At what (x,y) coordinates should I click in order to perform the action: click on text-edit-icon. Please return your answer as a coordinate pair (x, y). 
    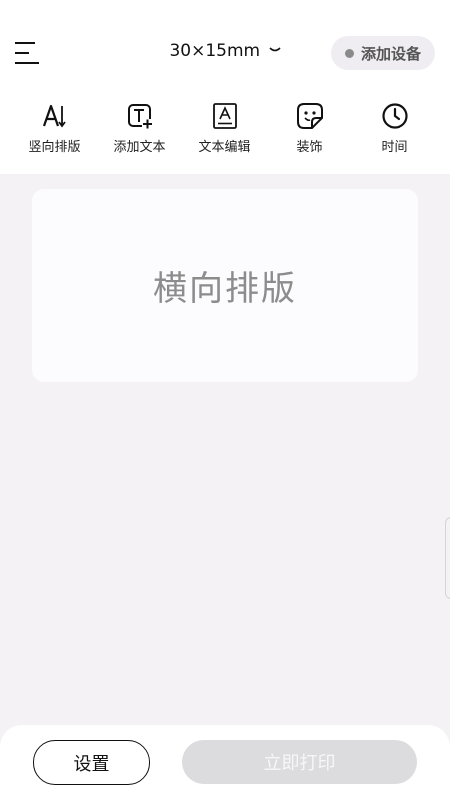
    Looking at the image, I should click on (224, 116).